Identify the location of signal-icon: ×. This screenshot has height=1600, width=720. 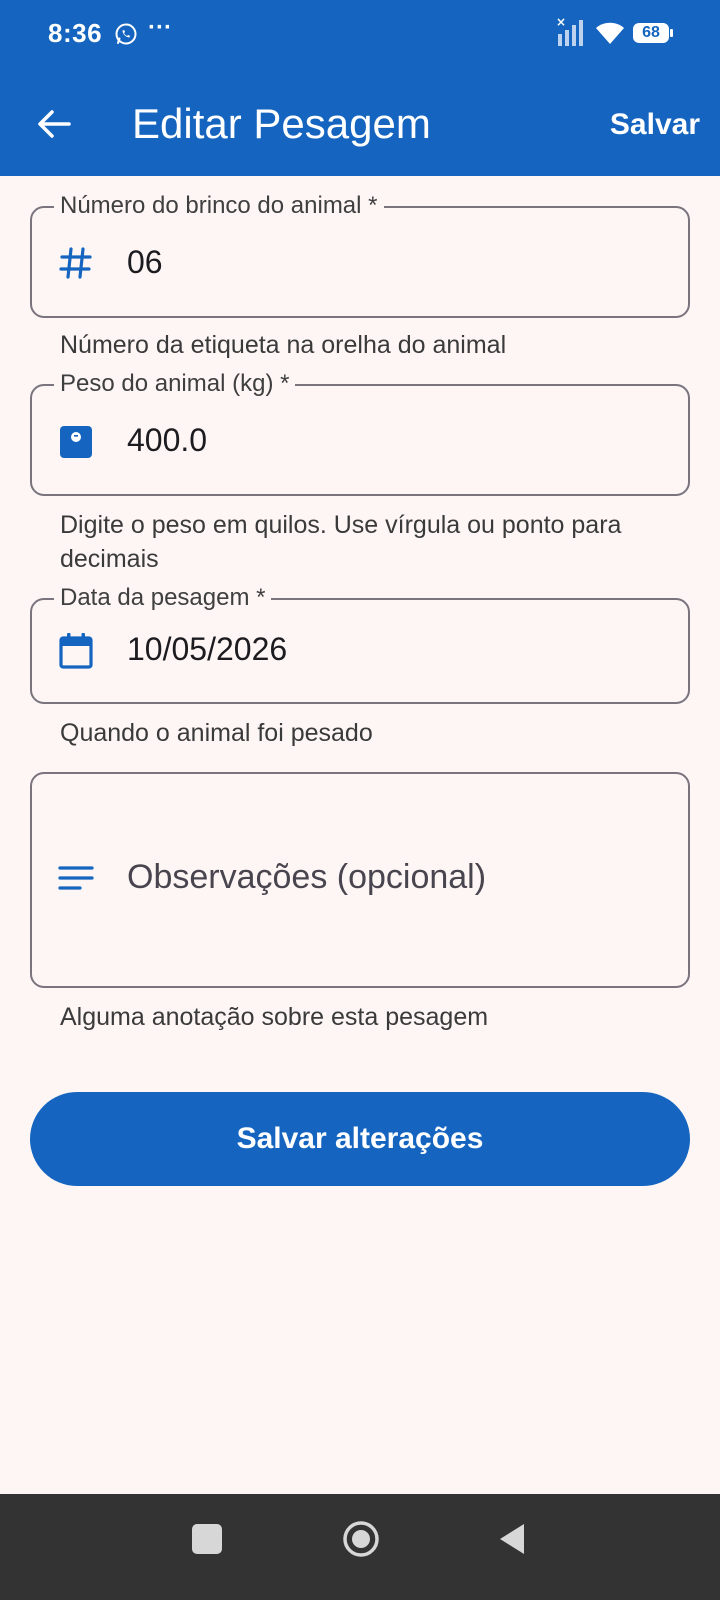
(569, 31).